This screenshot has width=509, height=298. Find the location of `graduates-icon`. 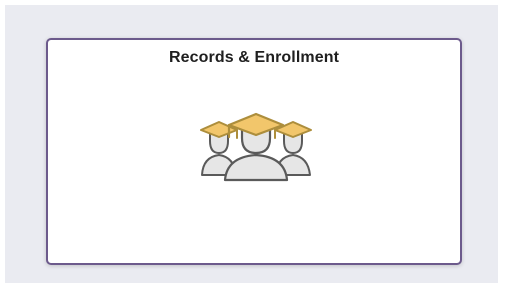

graduates-icon is located at coordinates (256, 147).